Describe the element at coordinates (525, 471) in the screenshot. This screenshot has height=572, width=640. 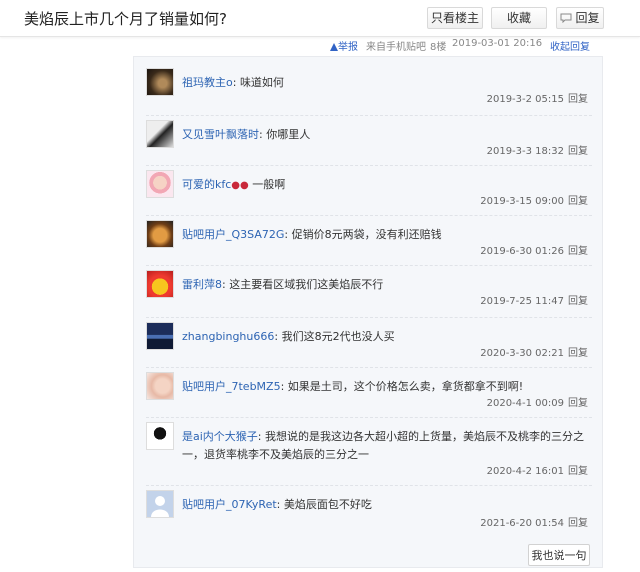
I see `comment-time: 2020-4-2 16:01` at that location.